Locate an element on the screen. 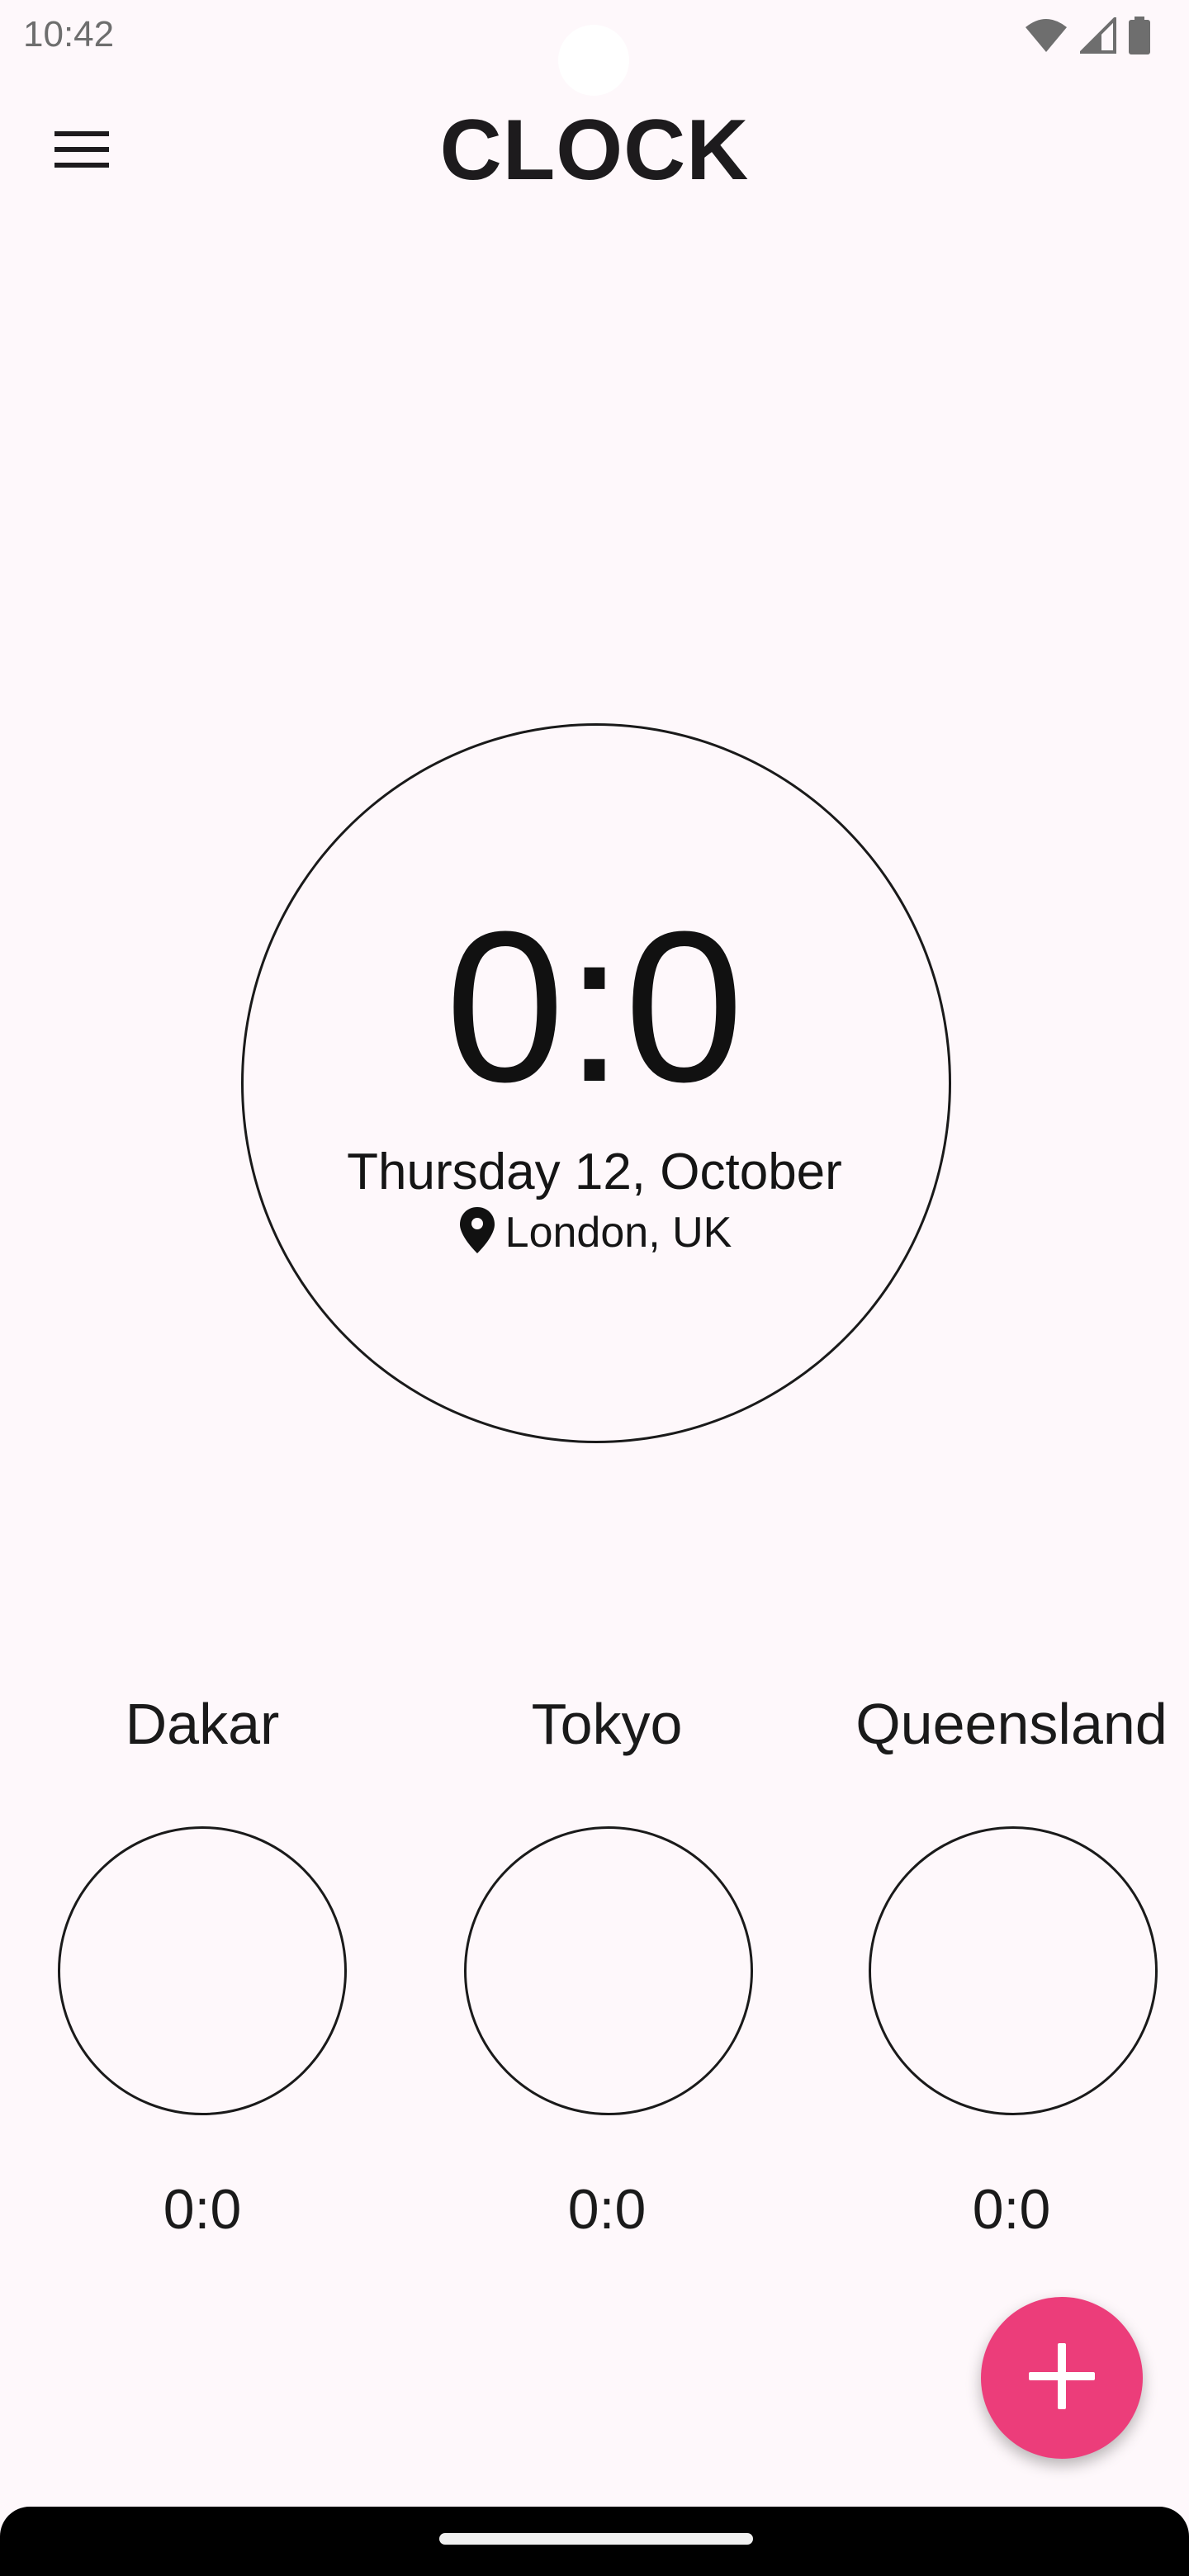 Image resolution: width=1189 pixels, height=2576 pixels. main-clock-location: London, UK is located at coordinates (594, 1232).